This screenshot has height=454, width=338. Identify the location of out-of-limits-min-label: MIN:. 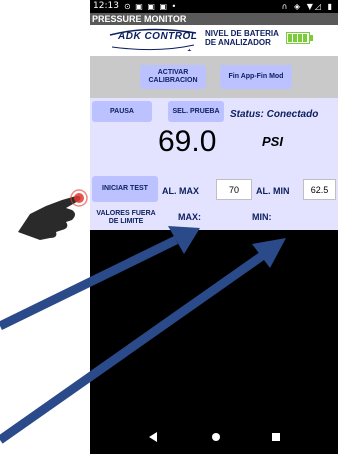
(262, 217).